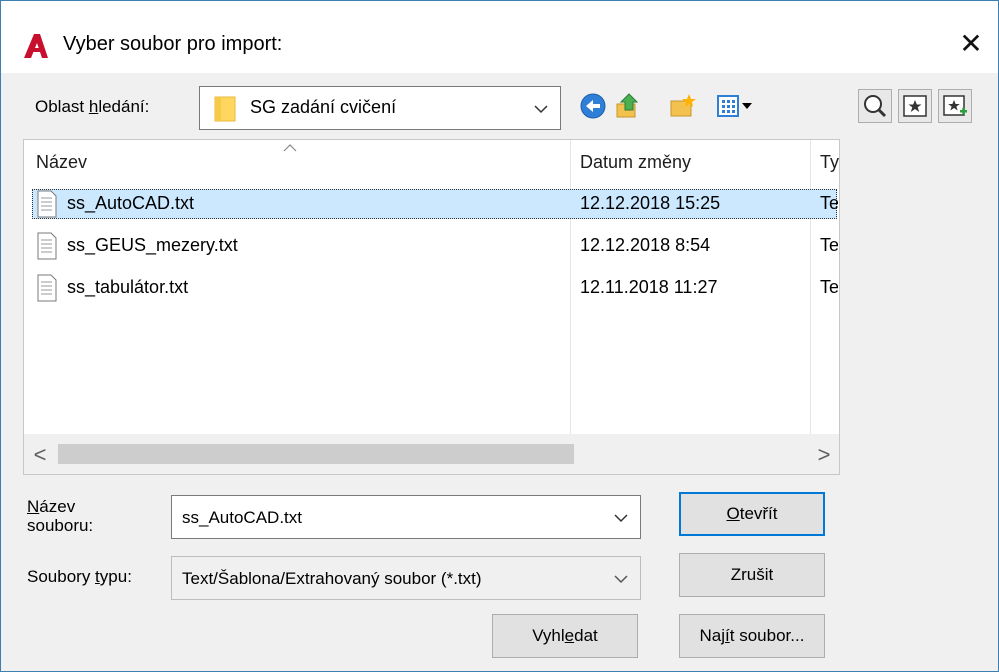 This screenshot has height=672, width=999. What do you see at coordinates (636, 161) in the screenshot?
I see `column-header-date-label: Datum změny` at bounding box center [636, 161].